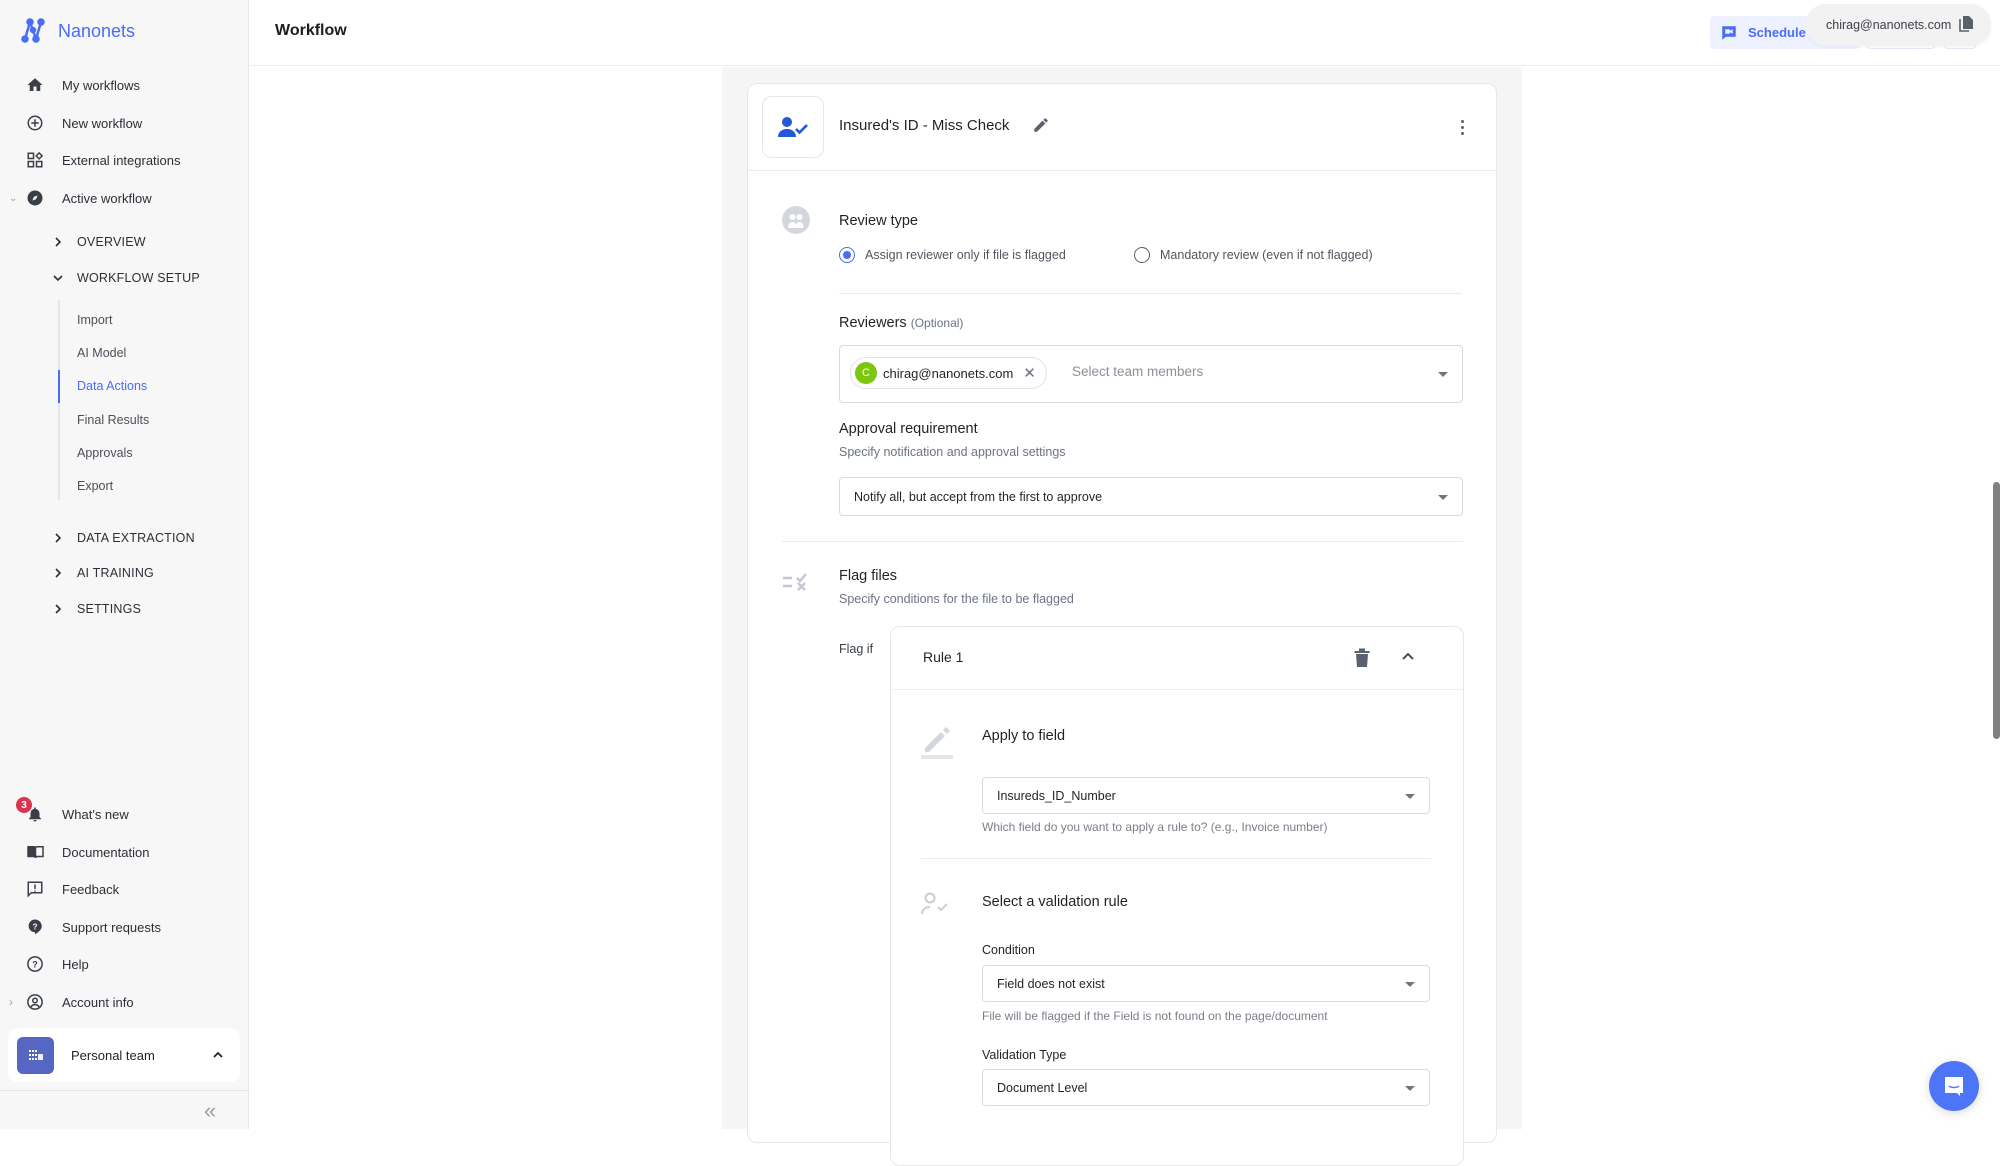 The height and width of the screenshot is (1166, 2000). I want to click on sidebar-item-external-integrations: External integrations, so click(124, 160).